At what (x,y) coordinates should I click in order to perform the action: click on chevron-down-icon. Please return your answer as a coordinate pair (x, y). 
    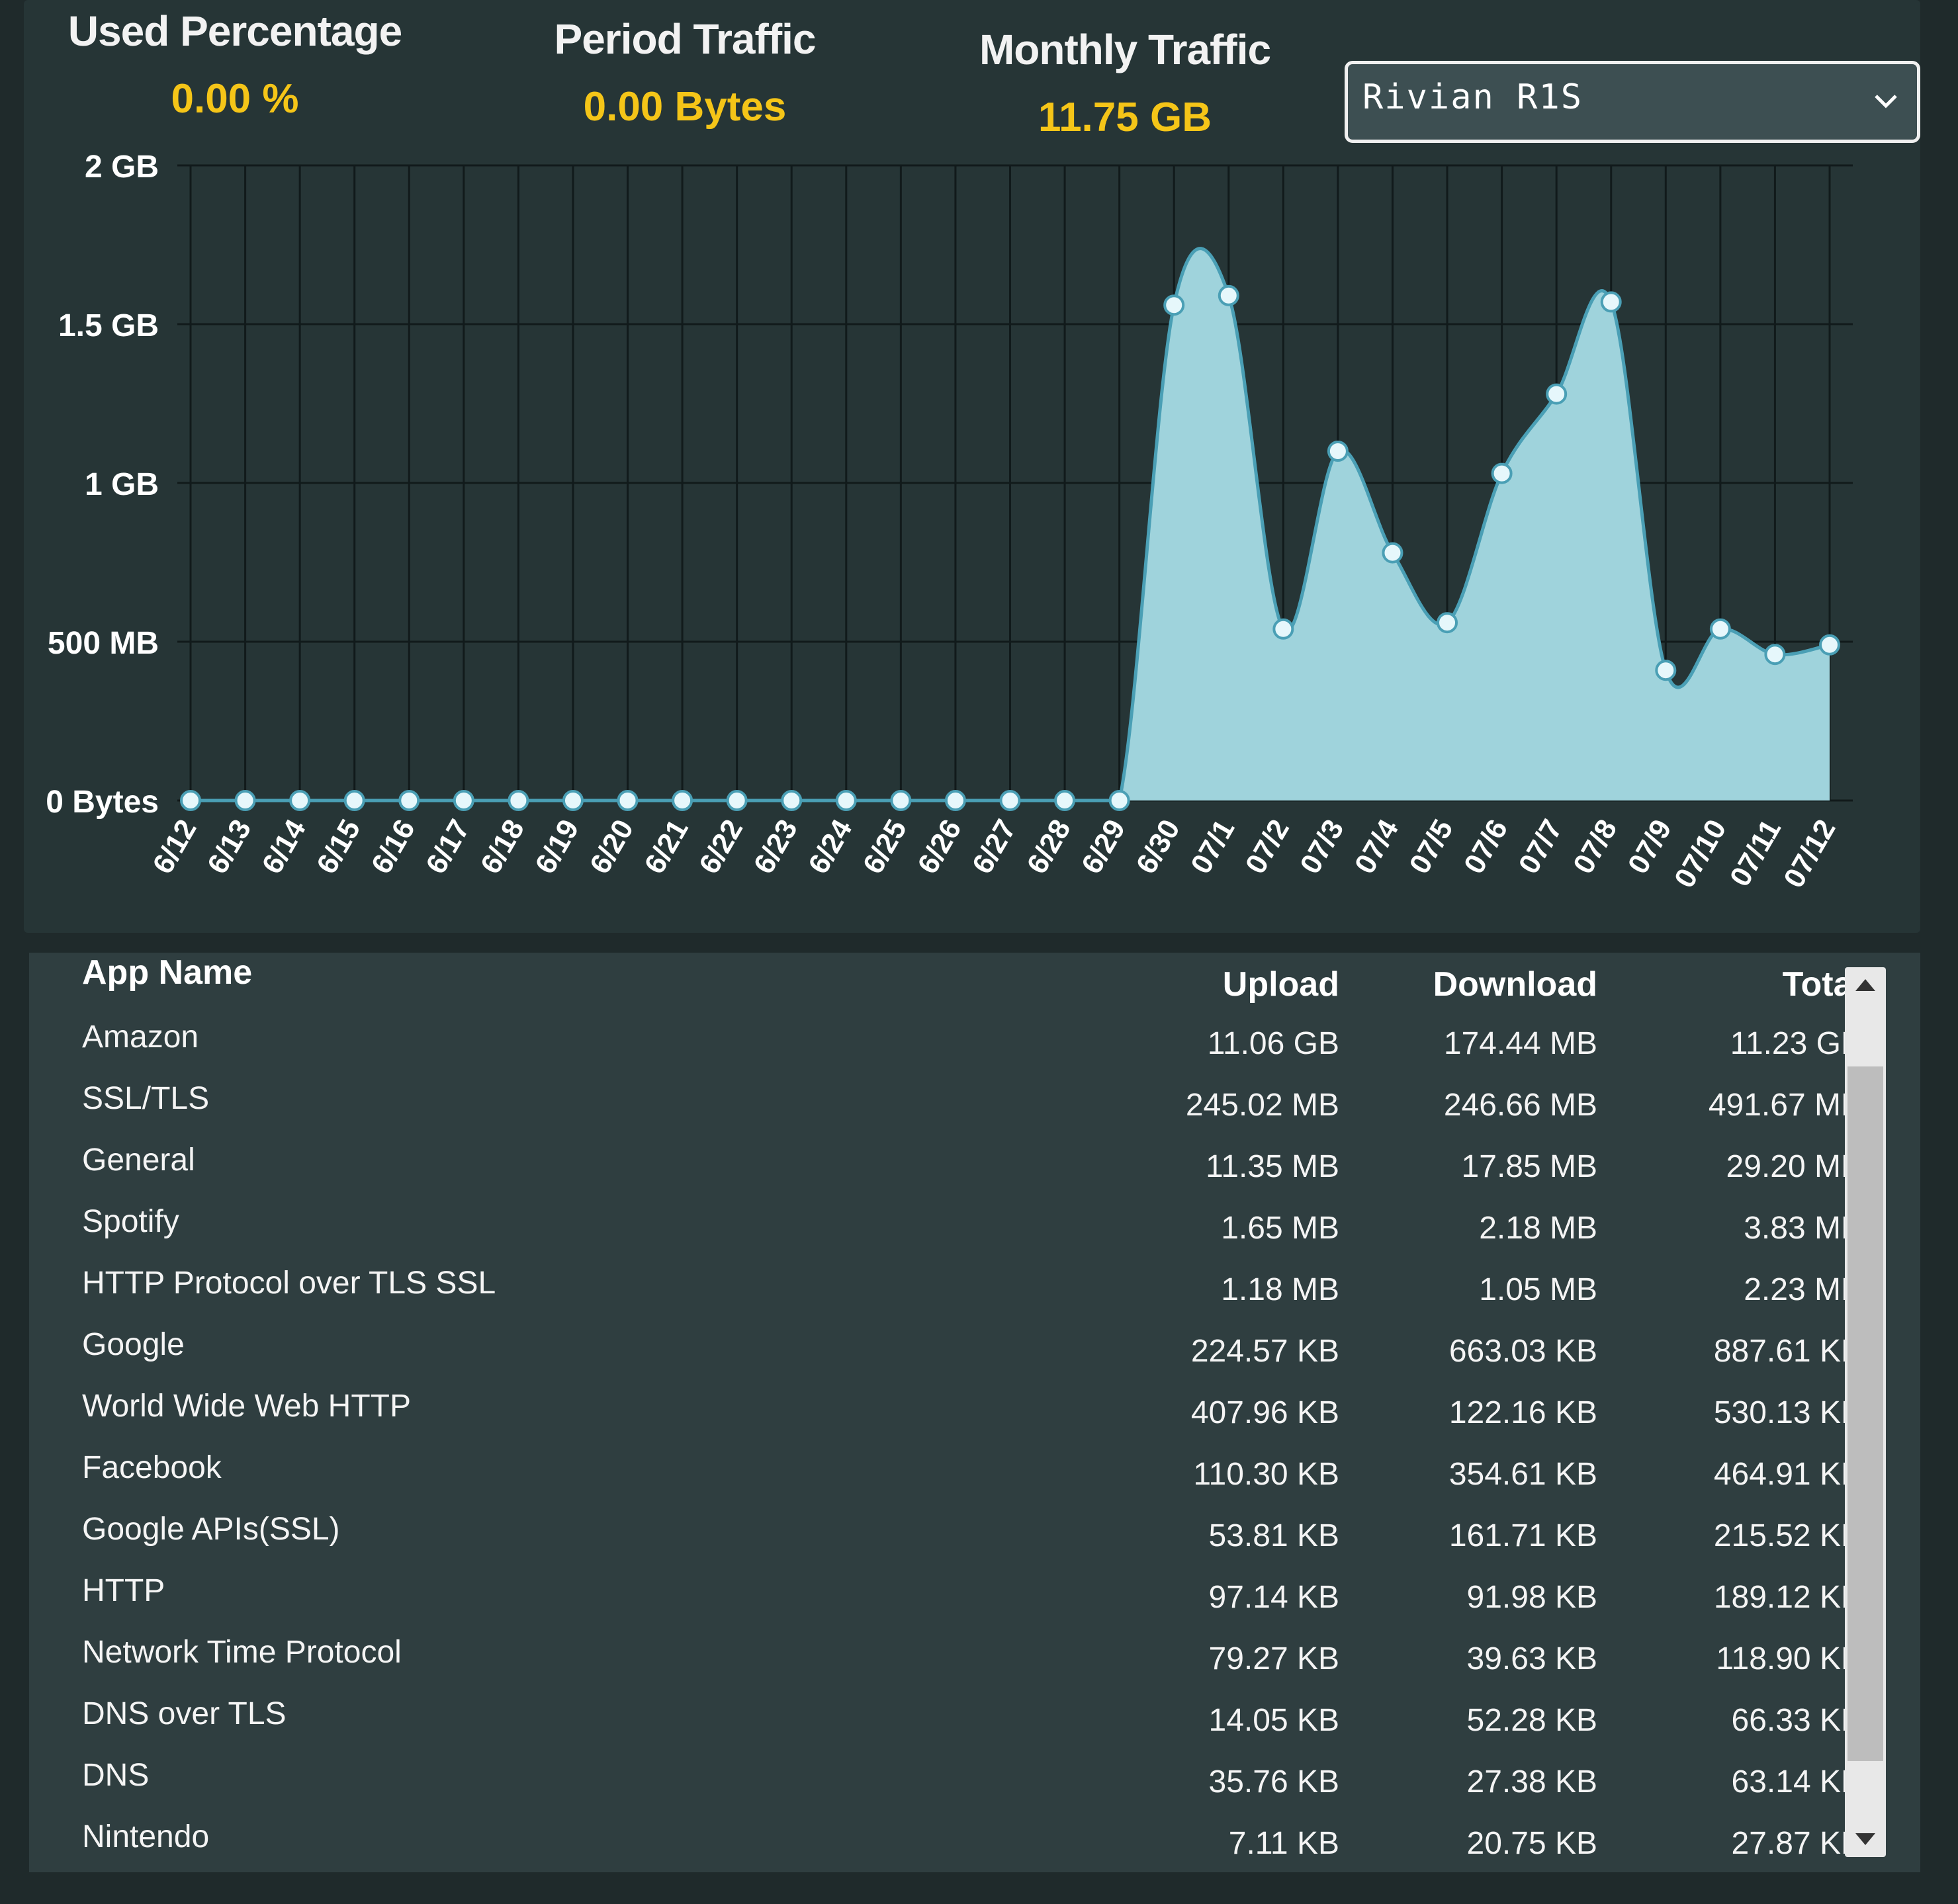
    Looking at the image, I should click on (1886, 101).